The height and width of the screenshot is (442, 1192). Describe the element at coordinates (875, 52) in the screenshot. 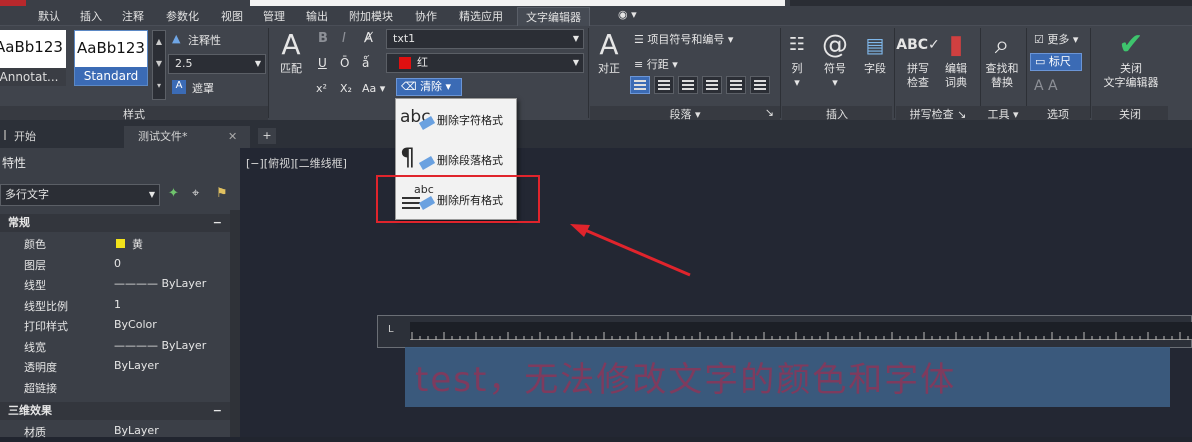

I see `field-button: ▤ 字段` at that location.